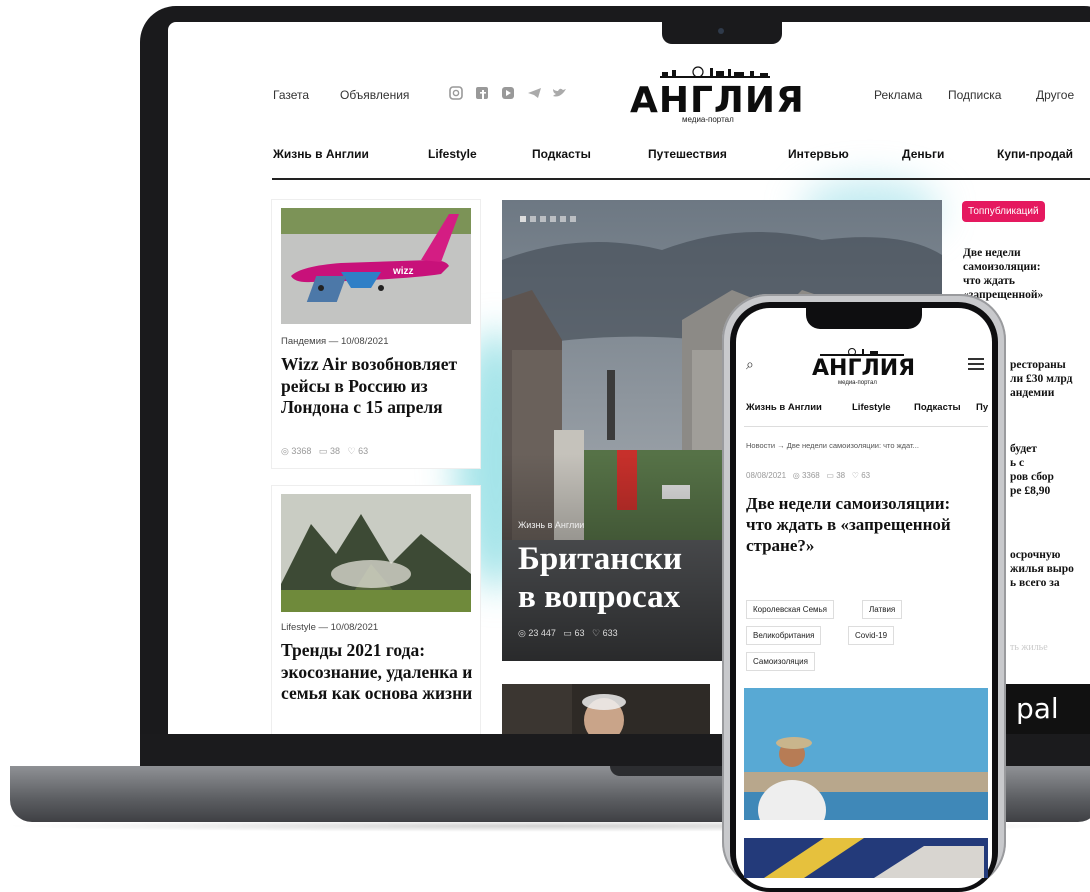  I want to click on phone-nav-divider, so click(866, 426).